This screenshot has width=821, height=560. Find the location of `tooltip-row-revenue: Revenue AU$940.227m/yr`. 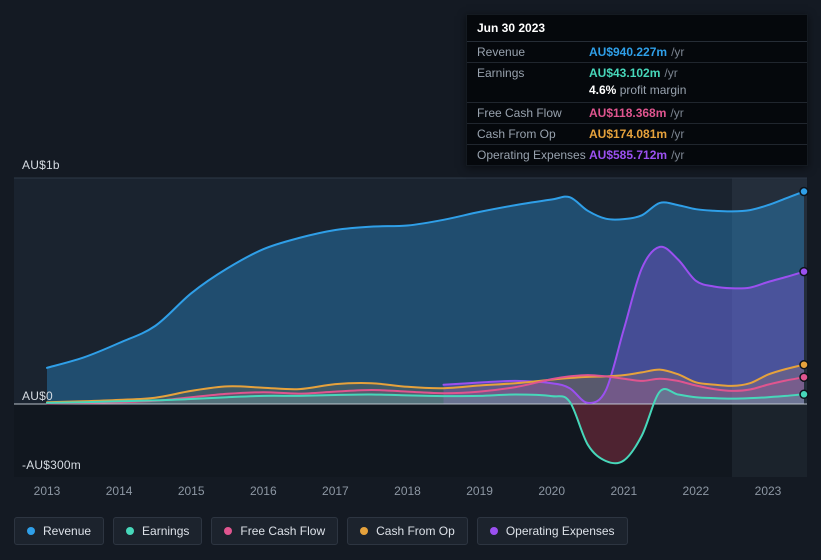

tooltip-row-revenue: Revenue AU$940.227m/yr is located at coordinates (637, 52).